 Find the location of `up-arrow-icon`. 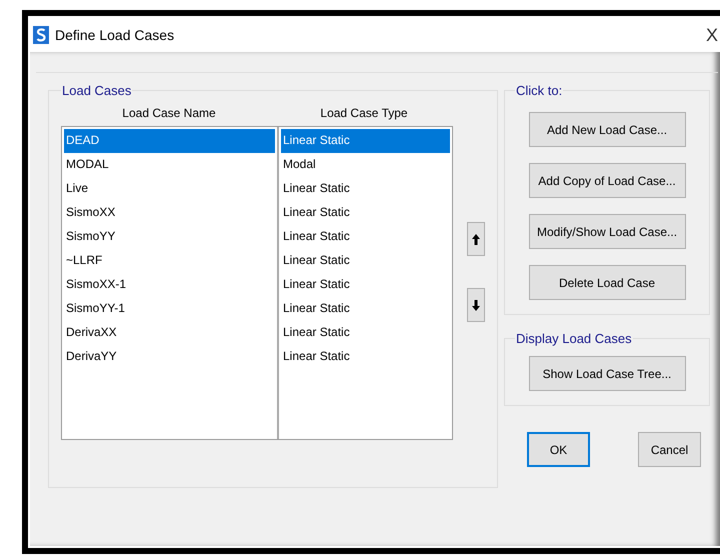

up-arrow-icon is located at coordinates (476, 239).